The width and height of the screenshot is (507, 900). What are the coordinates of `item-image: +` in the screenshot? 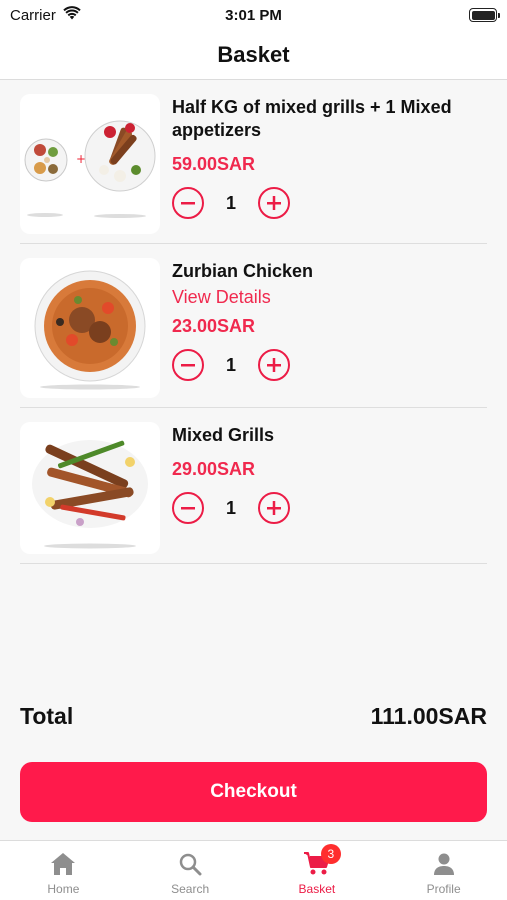 It's located at (90, 164).